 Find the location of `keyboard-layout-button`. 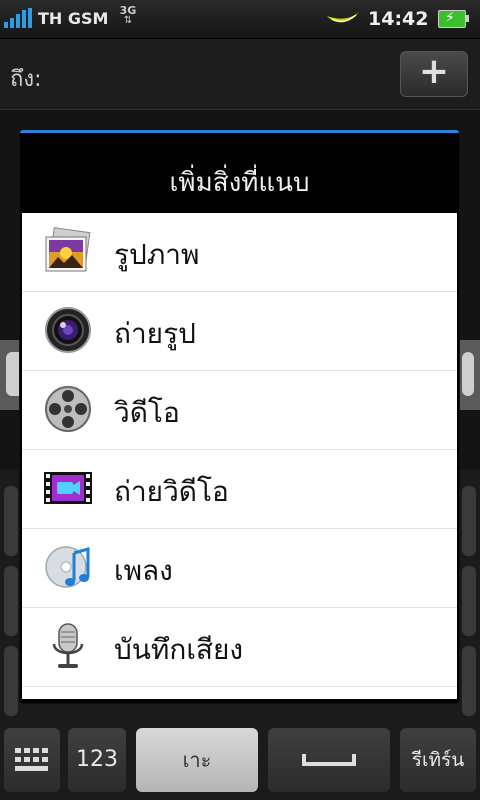

keyboard-layout-button is located at coordinates (32, 760).